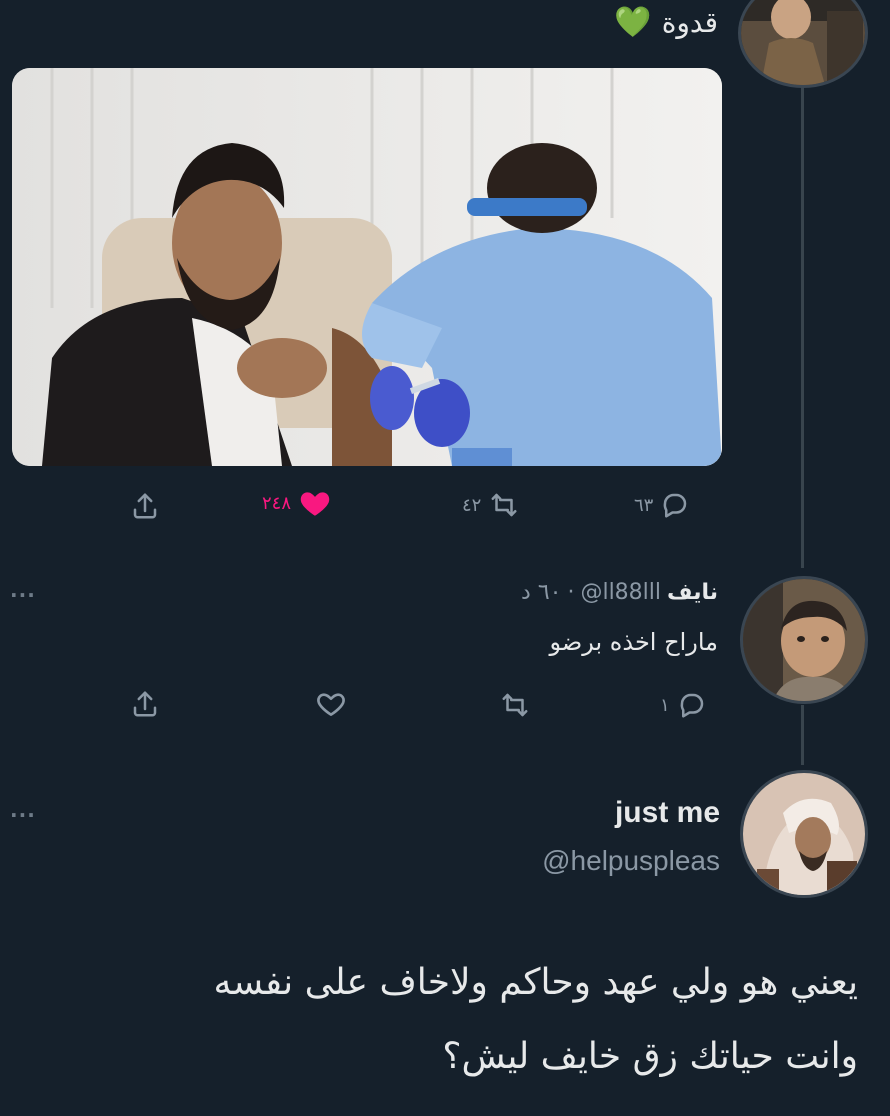 The image size is (890, 1116). Describe the element at coordinates (633, 642) in the screenshot. I see `reply-text: ماراح اخذه برضو` at that location.